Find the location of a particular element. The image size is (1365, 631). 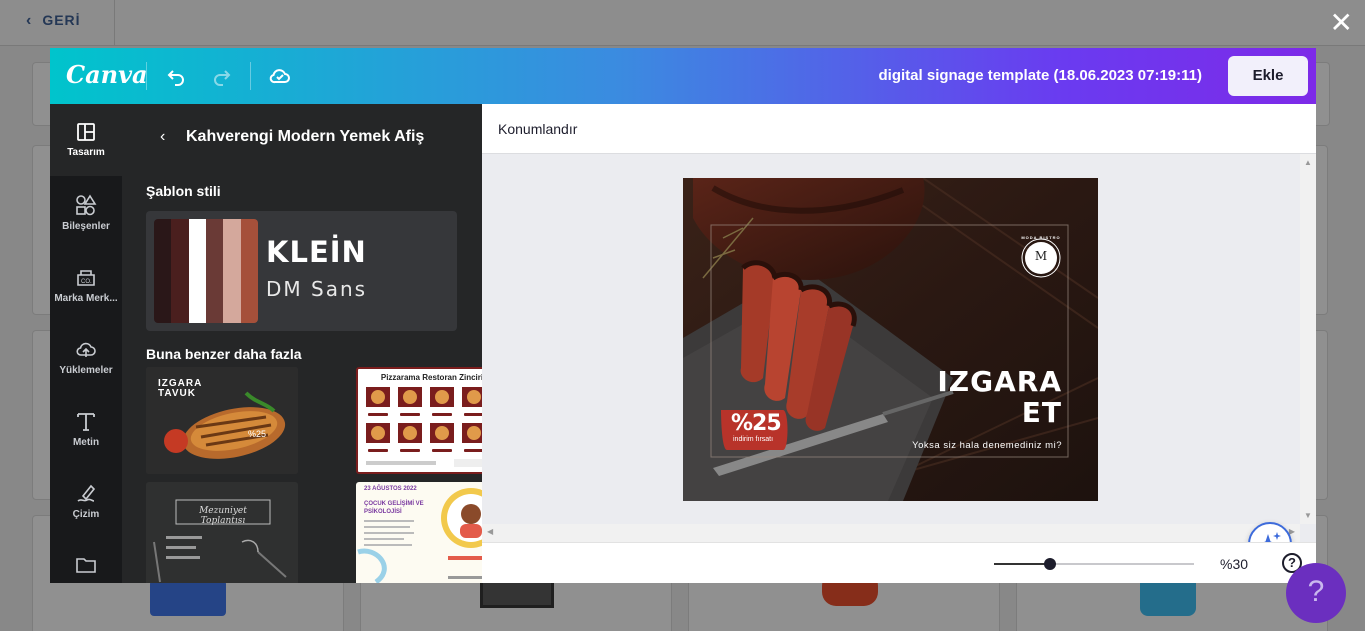

canva-logo: Canva is located at coordinates (107, 74).